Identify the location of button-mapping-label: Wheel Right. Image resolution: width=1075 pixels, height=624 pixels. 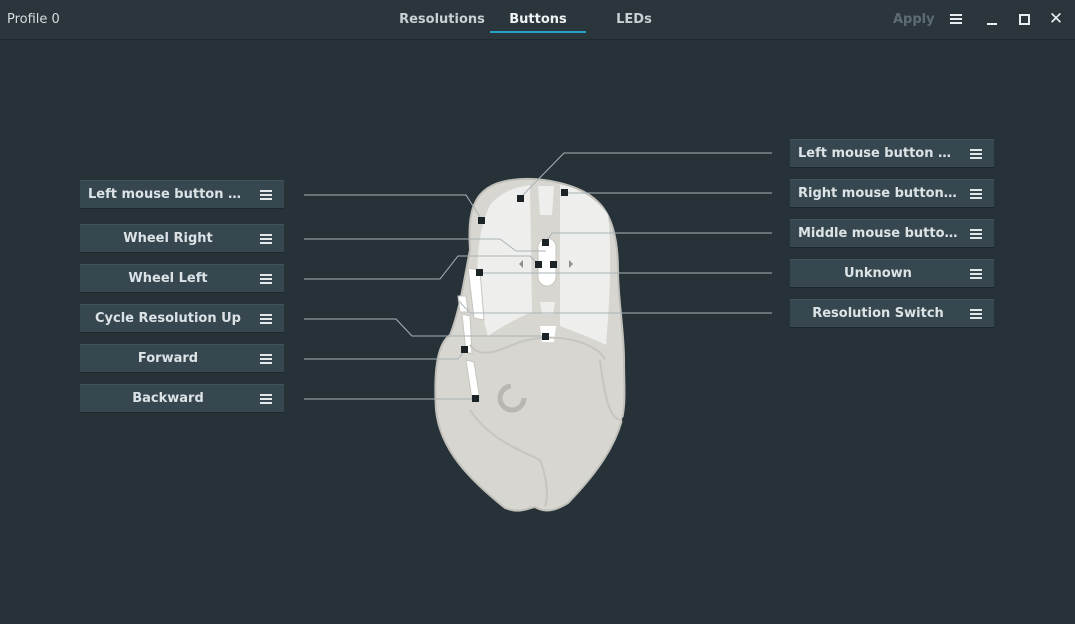
(168, 238).